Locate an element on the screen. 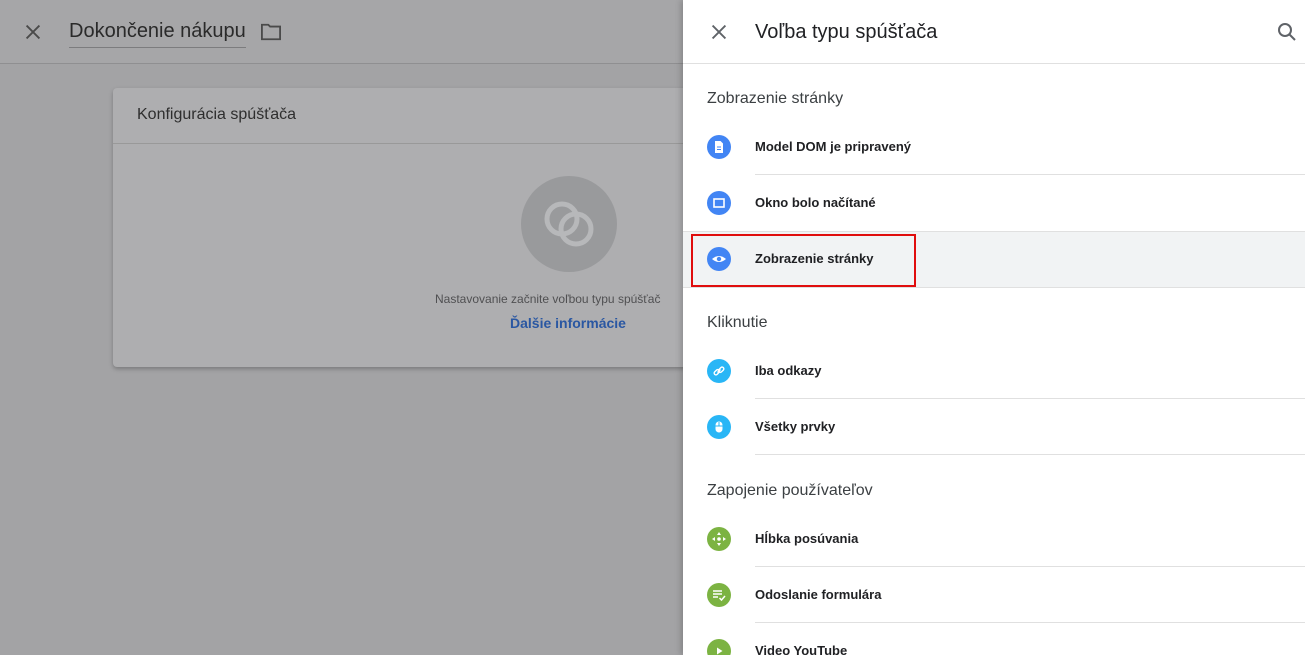  trigger-form-submission: Odoslanie formulára is located at coordinates (994, 595).